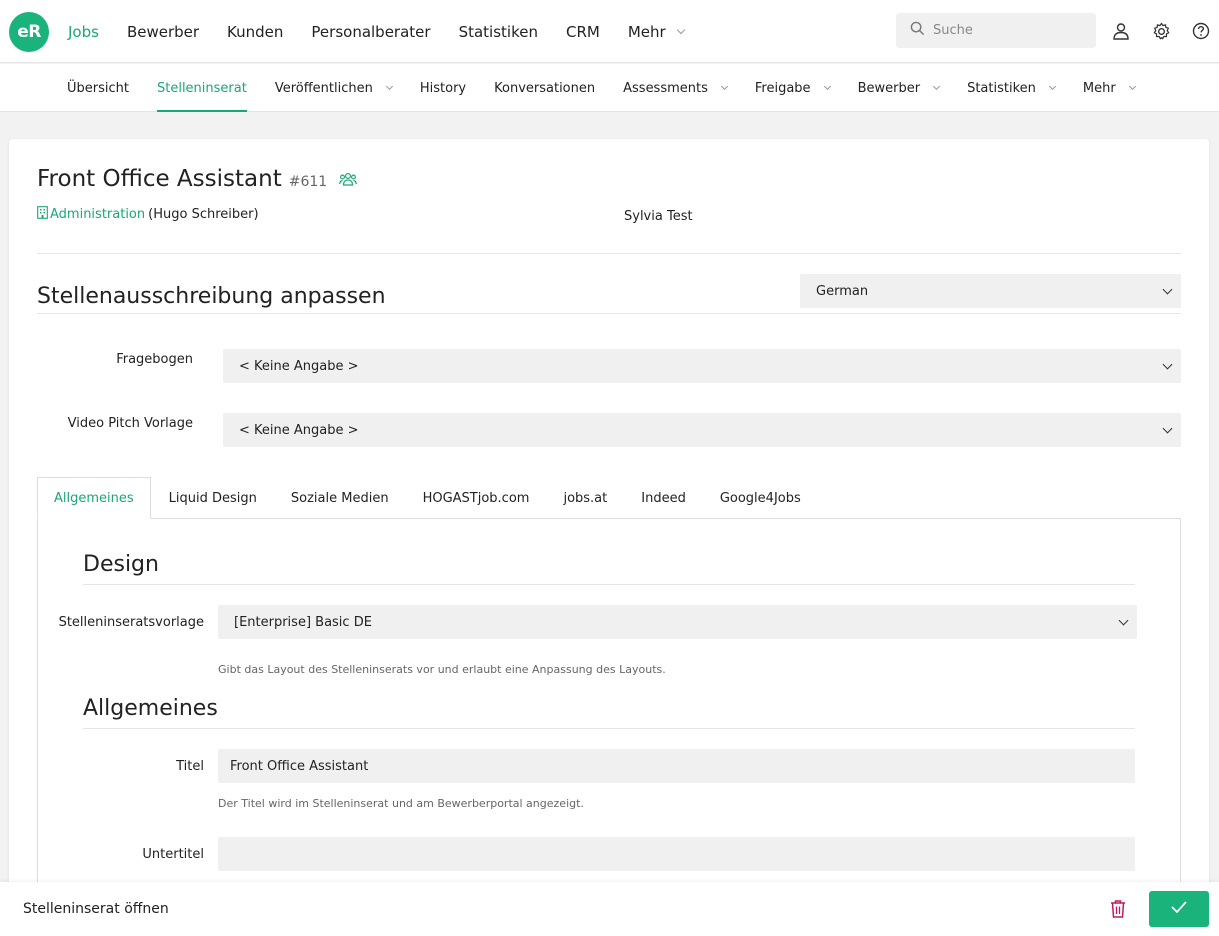 The height and width of the screenshot is (936, 1219). I want to click on template-value: [Enterprise] Basic DE, so click(303, 622).